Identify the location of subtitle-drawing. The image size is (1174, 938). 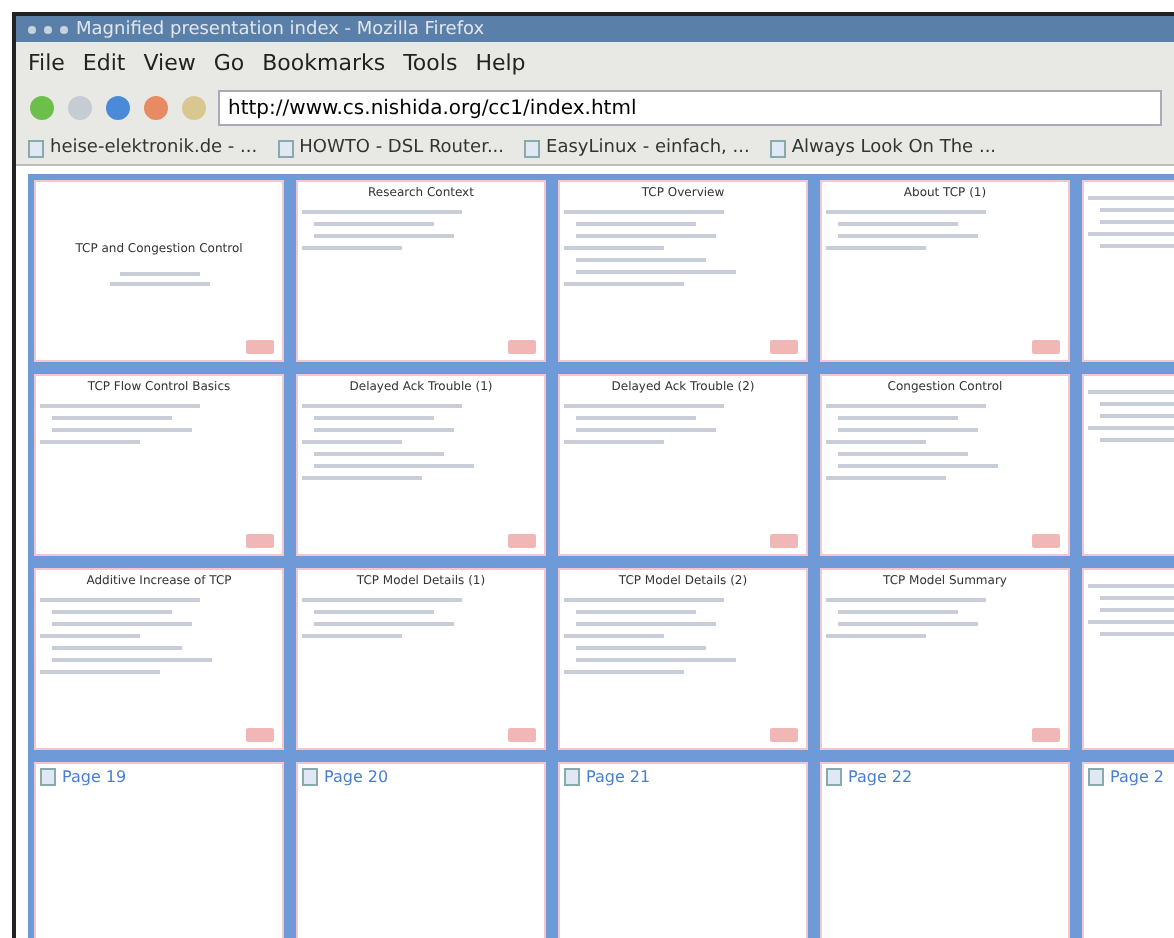
(159, 280).